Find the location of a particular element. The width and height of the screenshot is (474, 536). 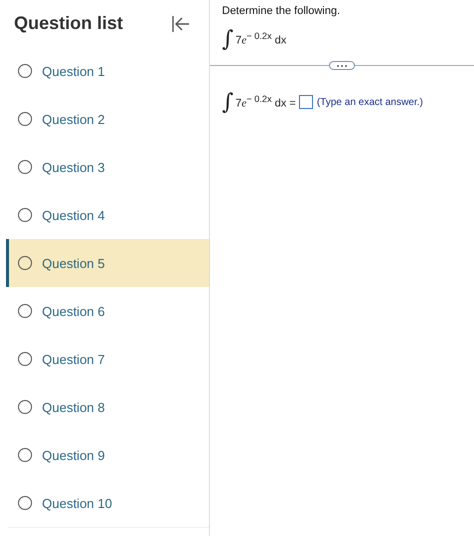

question-item: Question 5 is located at coordinates (107, 263).